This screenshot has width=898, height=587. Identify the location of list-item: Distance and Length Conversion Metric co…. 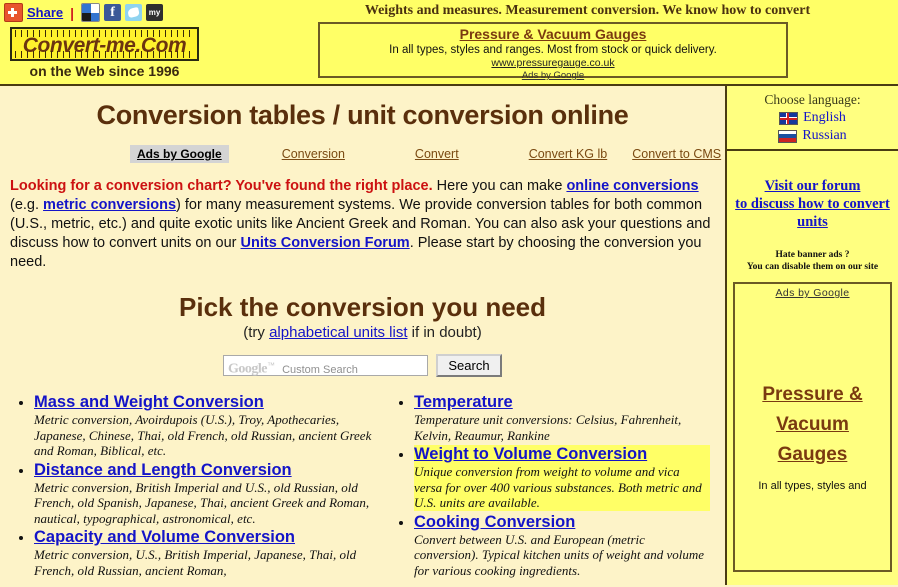
(207, 494).